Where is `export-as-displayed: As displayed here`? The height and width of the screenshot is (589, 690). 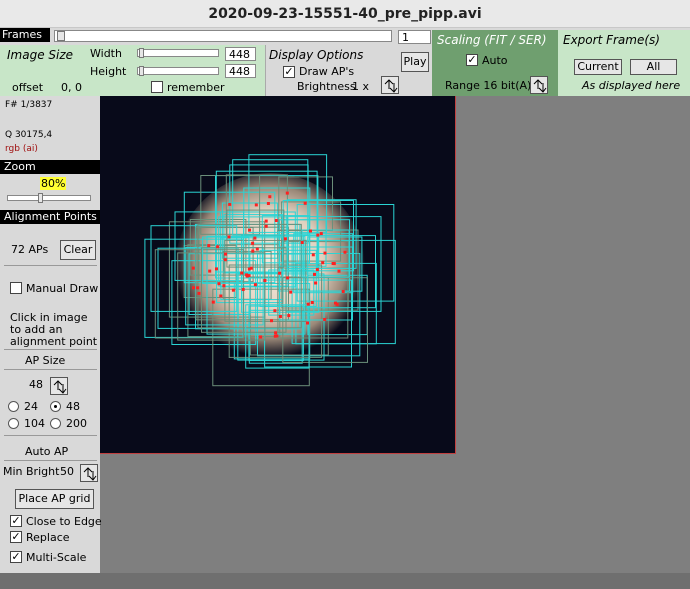
export-as-displayed: As displayed here is located at coordinates (631, 85).